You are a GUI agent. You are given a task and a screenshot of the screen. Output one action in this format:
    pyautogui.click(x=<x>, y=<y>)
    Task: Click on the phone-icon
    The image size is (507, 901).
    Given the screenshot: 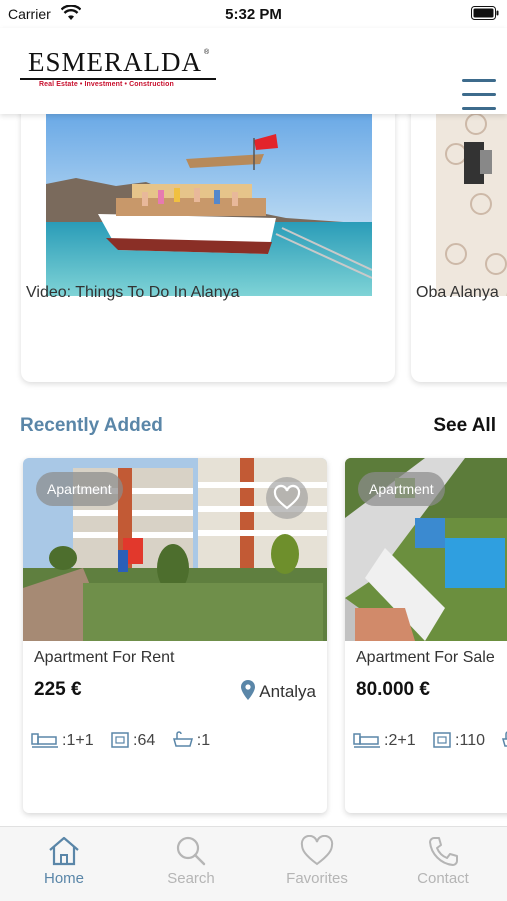 What is the action you would take?
    pyautogui.click(x=443, y=851)
    